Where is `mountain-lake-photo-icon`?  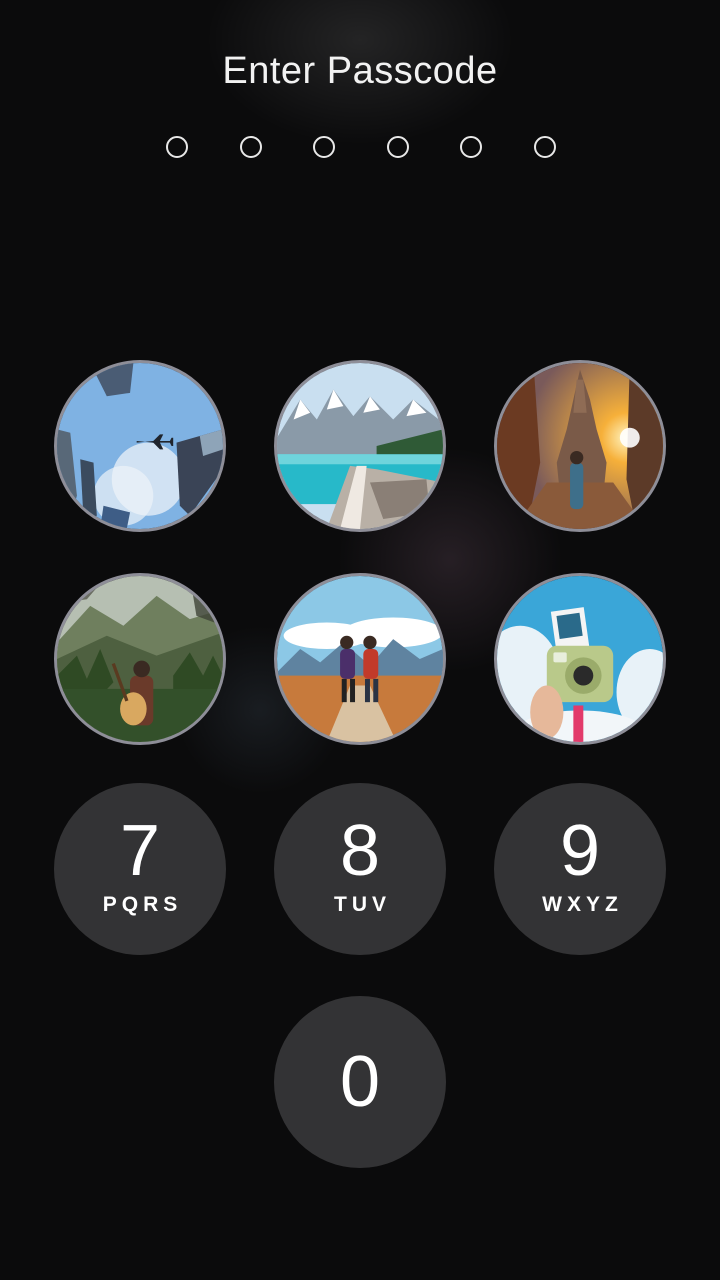 mountain-lake-photo-icon is located at coordinates (360, 446).